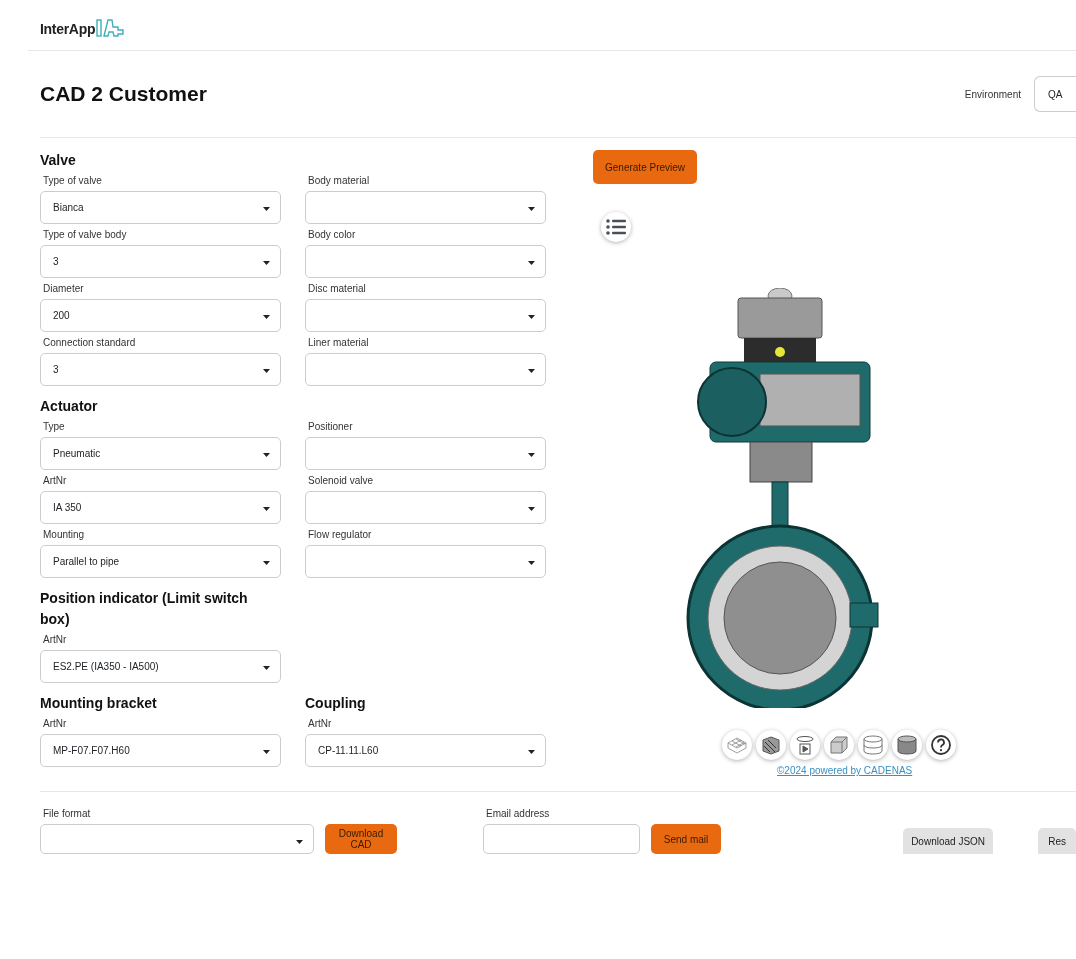 The height and width of the screenshot is (959, 1076). Describe the element at coordinates (845, 770) in the screenshot. I see `powered-by-link: ©2024 powered by CADENAS` at that location.